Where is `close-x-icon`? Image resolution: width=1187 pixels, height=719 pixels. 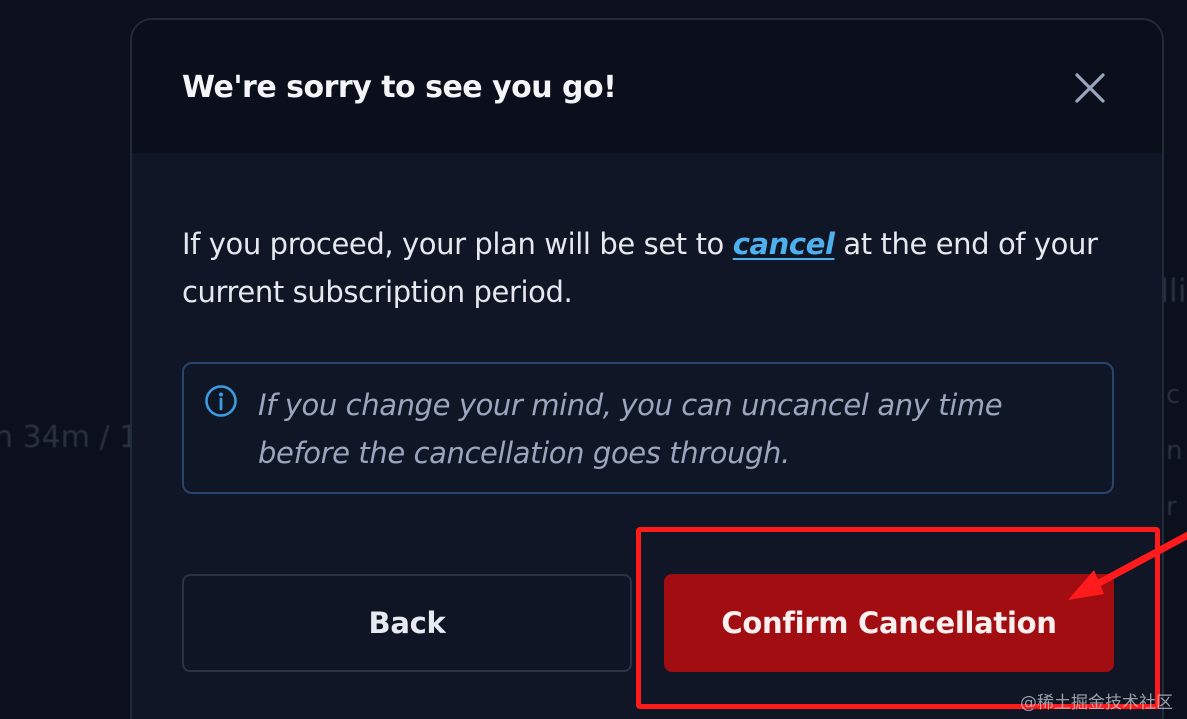
close-x-icon is located at coordinates (1090, 88).